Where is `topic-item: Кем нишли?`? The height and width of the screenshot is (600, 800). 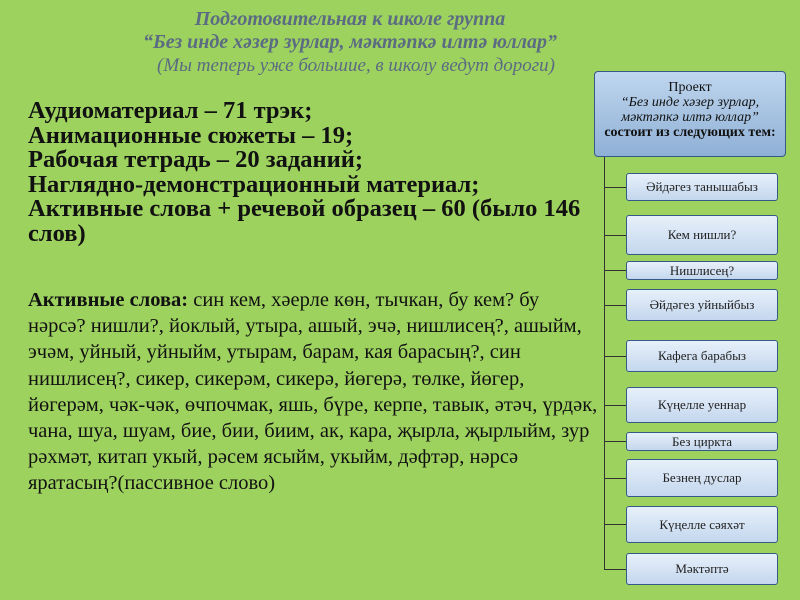
topic-item: Кем нишли? is located at coordinates (702, 235).